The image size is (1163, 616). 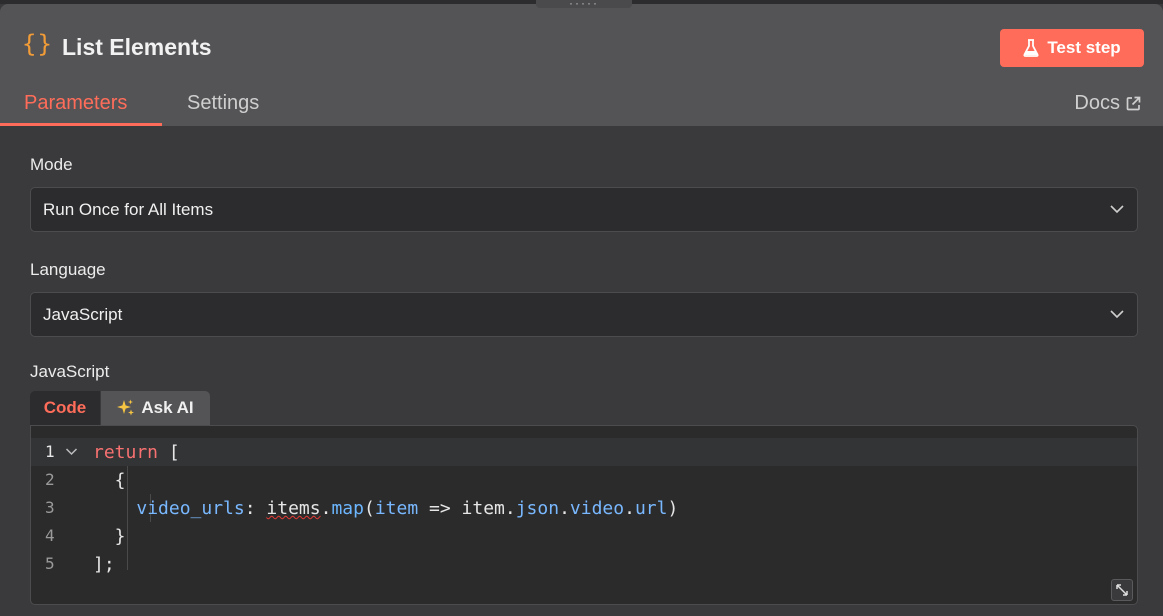 I want to click on drag-handle: ·····, so click(x=584, y=5).